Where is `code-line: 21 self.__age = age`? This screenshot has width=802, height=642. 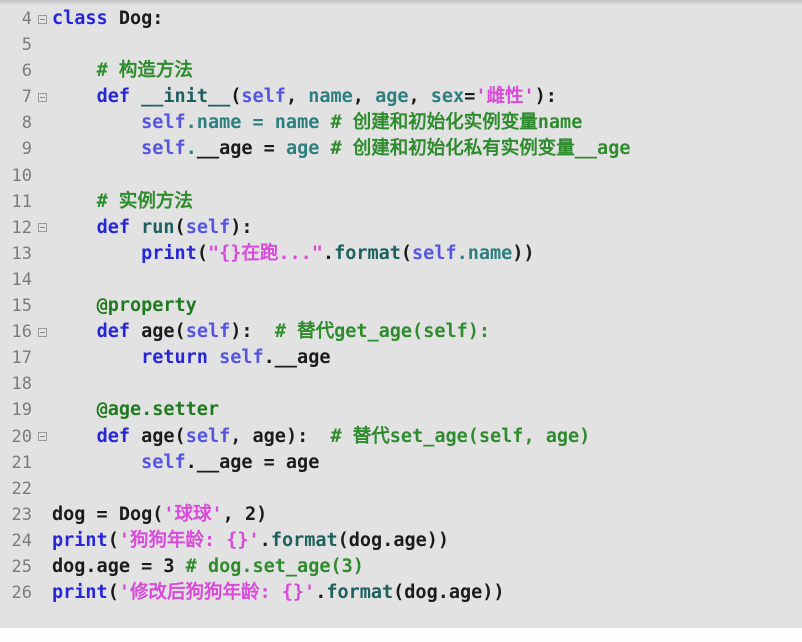
code-line: 21 self.__age = age is located at coordinates (401, 463).